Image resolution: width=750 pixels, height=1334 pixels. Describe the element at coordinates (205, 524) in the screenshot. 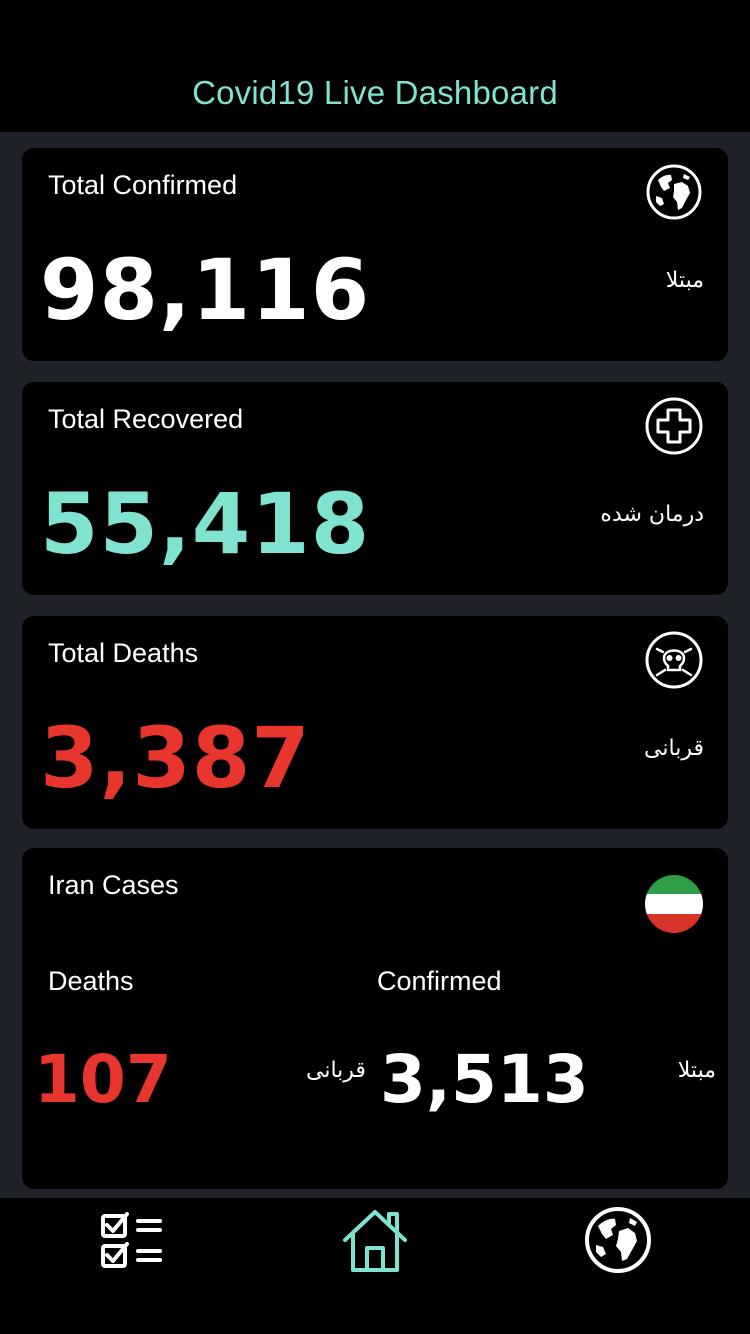

I see `recovered-count: 55,418` at that location.